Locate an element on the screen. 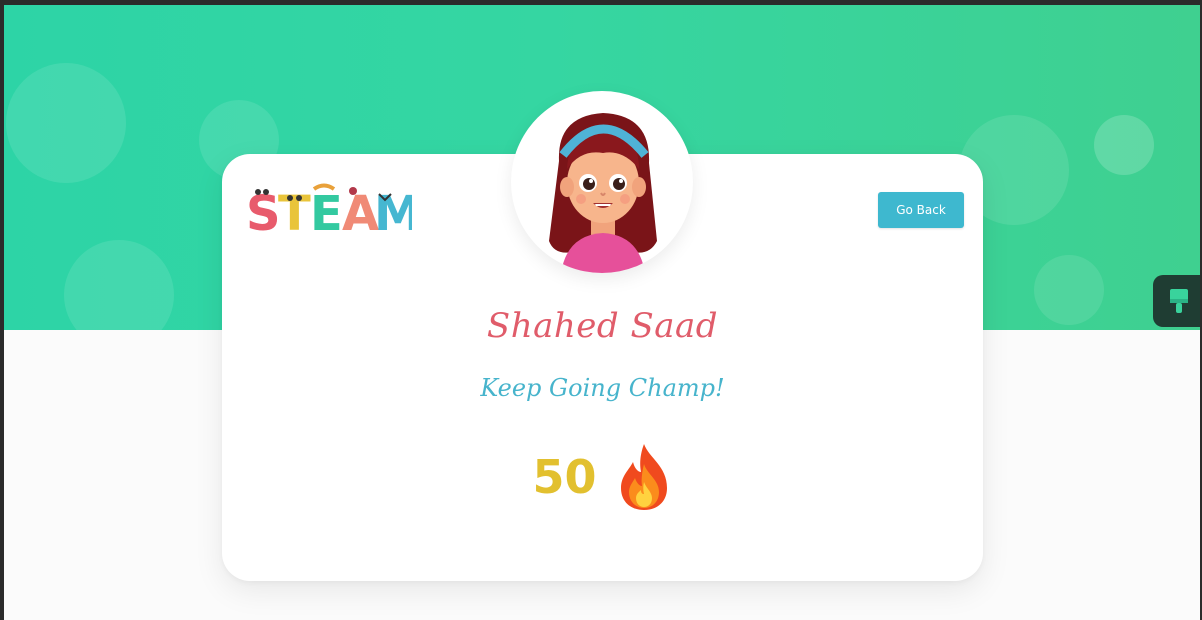 This screenshot has width=1202, height=620. svg-text: T is located at coordinates (294, 214).